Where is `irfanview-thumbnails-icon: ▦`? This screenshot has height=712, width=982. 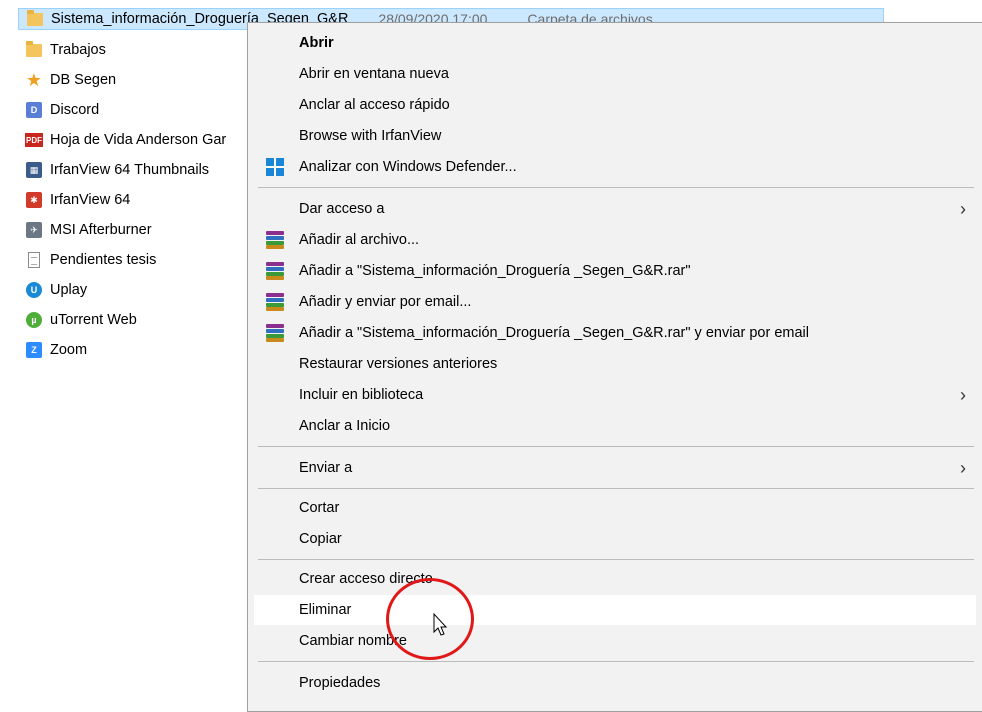
irfanview-thumbnails-icon: ▦ is located at coordinates (34, 170).